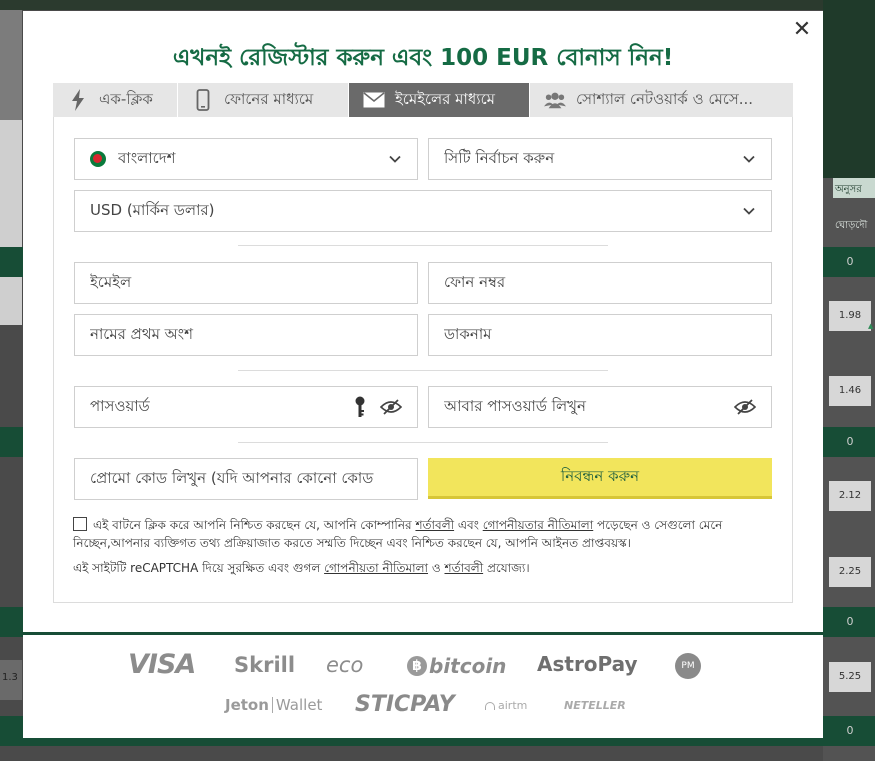 The width and height of the screenshot is (875, 761). I want to click on astropay-logo: AstroPay, so click(587, 664).